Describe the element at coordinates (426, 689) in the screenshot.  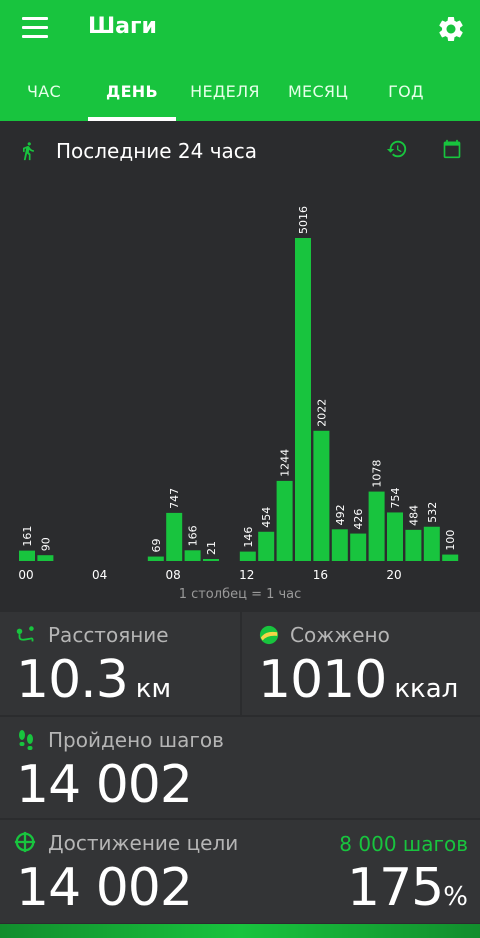
I see `calories-unit: ккал` at that location.